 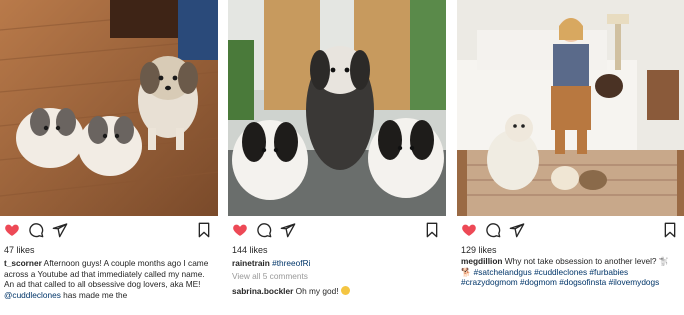 I want to click on likes-count: 47 likes, so click(x=19, y=250).